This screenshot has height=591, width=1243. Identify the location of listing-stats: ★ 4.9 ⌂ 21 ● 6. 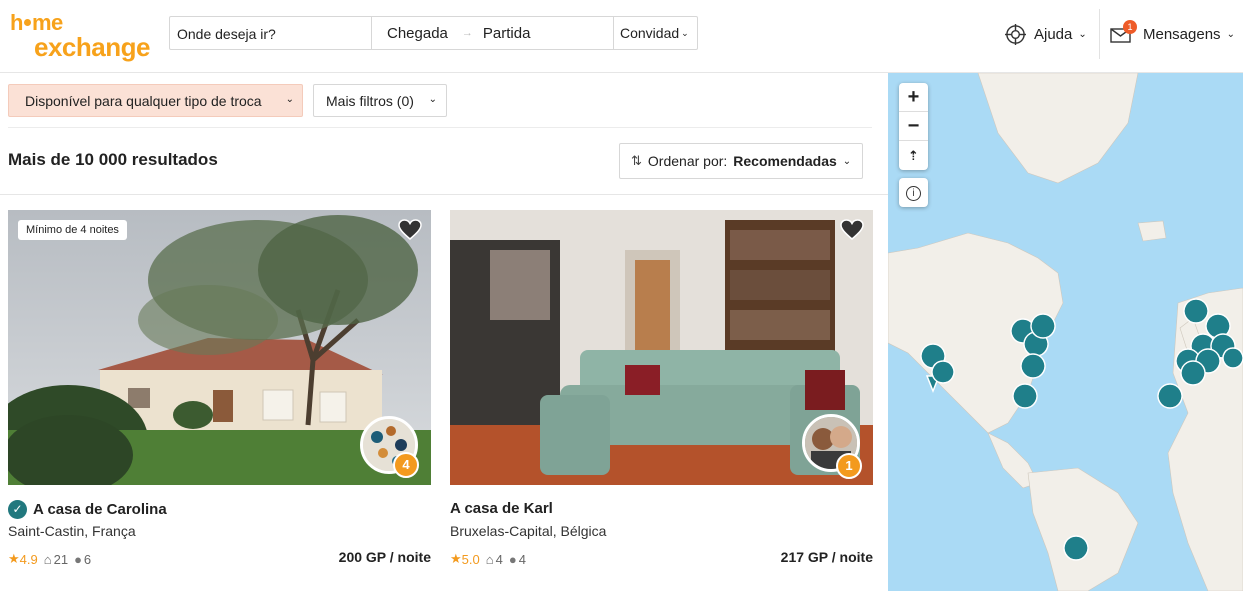
(49, 559).